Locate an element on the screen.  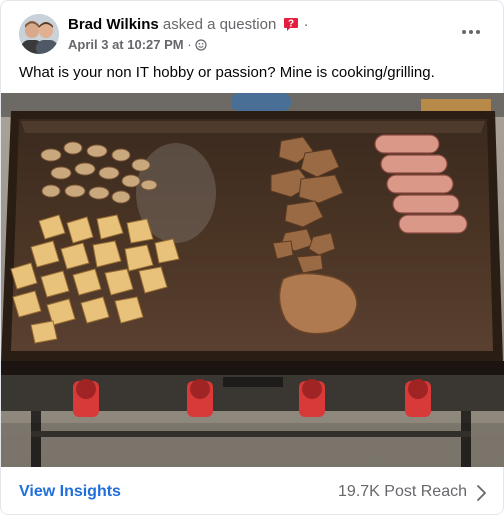
author-name: Brad Wilkins is located at coordinates (113, 24).